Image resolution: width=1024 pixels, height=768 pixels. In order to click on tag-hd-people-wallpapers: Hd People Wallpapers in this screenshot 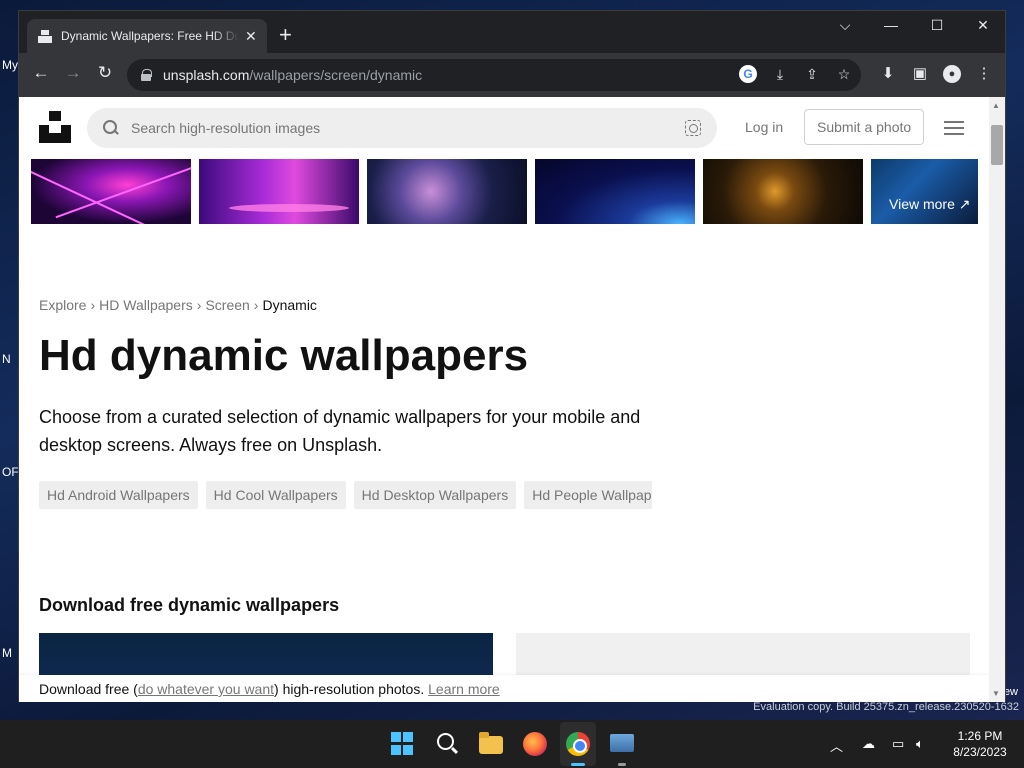, I will do `click(588, 495)`.